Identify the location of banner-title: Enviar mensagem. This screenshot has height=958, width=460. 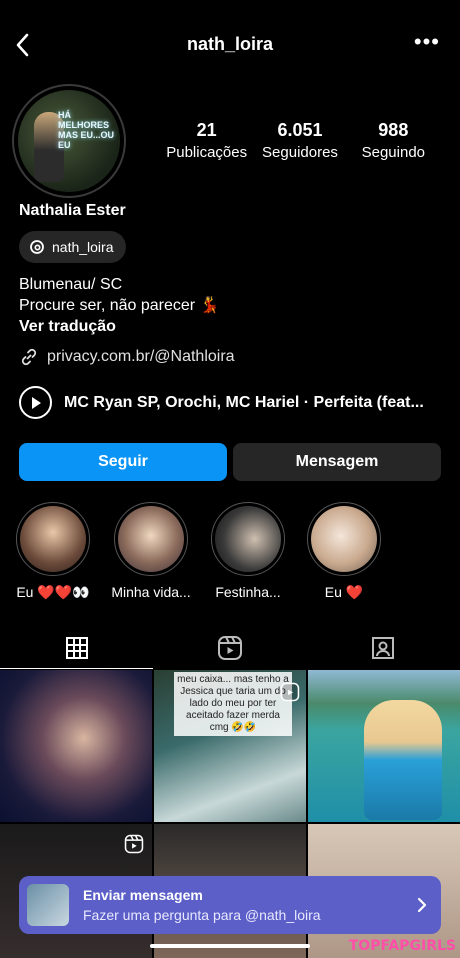
(143, 895).